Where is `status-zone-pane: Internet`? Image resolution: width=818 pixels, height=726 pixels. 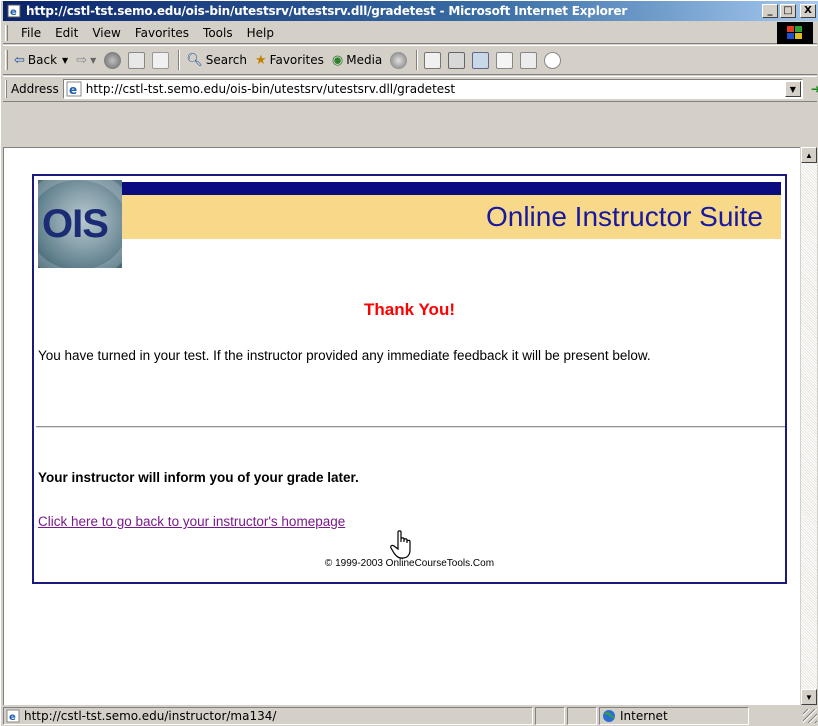 status-zone-pane: Internet is located at coordinates (674, 716).